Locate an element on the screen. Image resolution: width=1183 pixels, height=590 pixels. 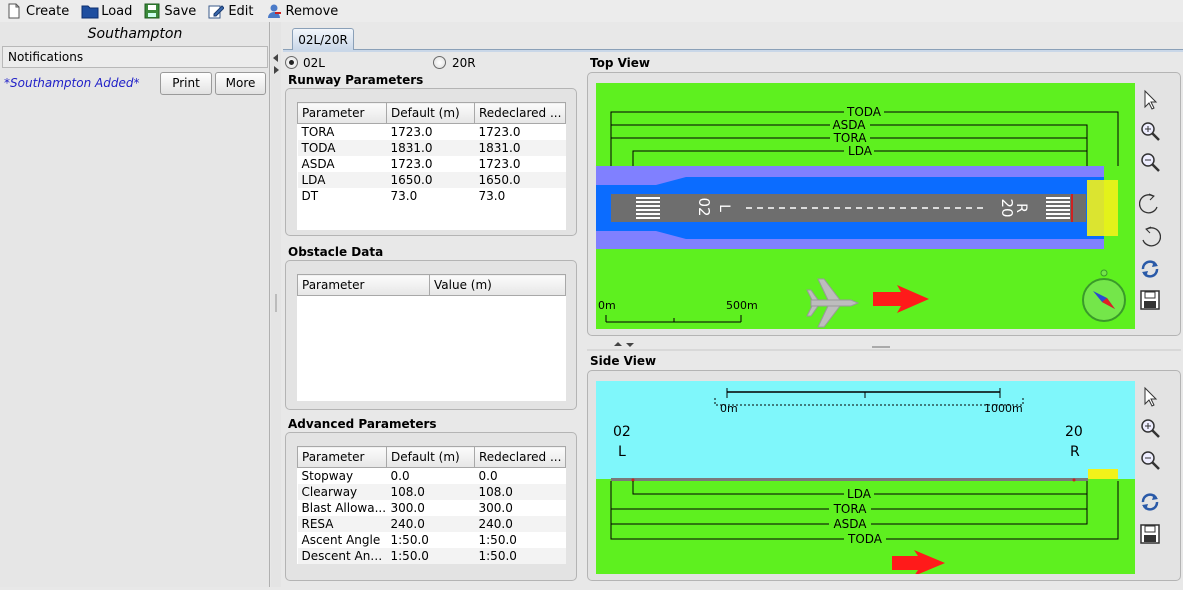
panel-splitter is located at coordinates (276, 304).